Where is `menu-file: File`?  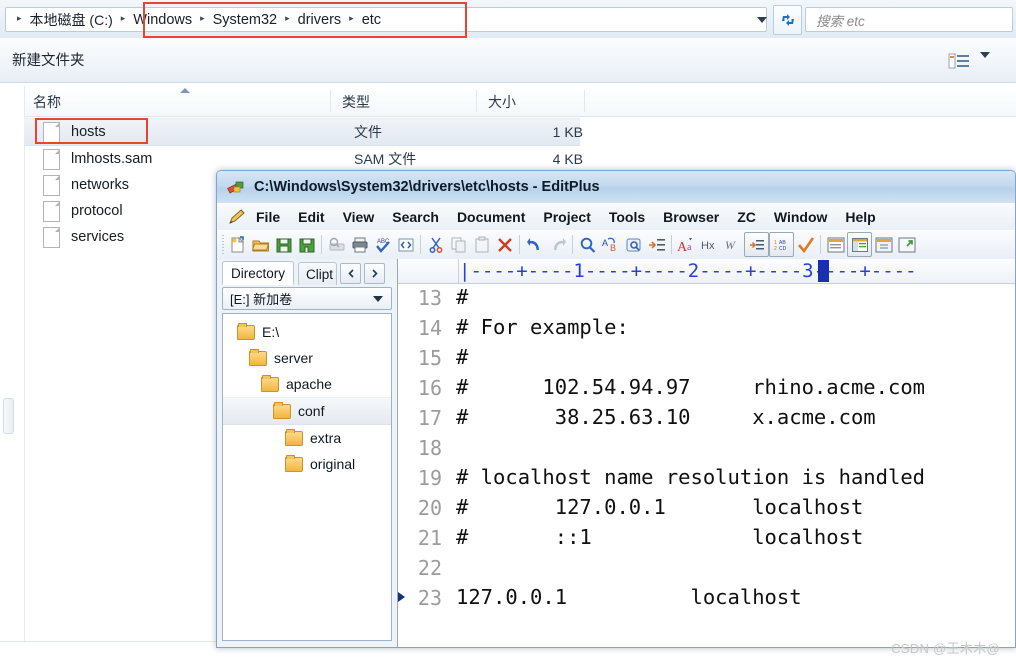 menu-file: File is located at coordinates (268, 217).